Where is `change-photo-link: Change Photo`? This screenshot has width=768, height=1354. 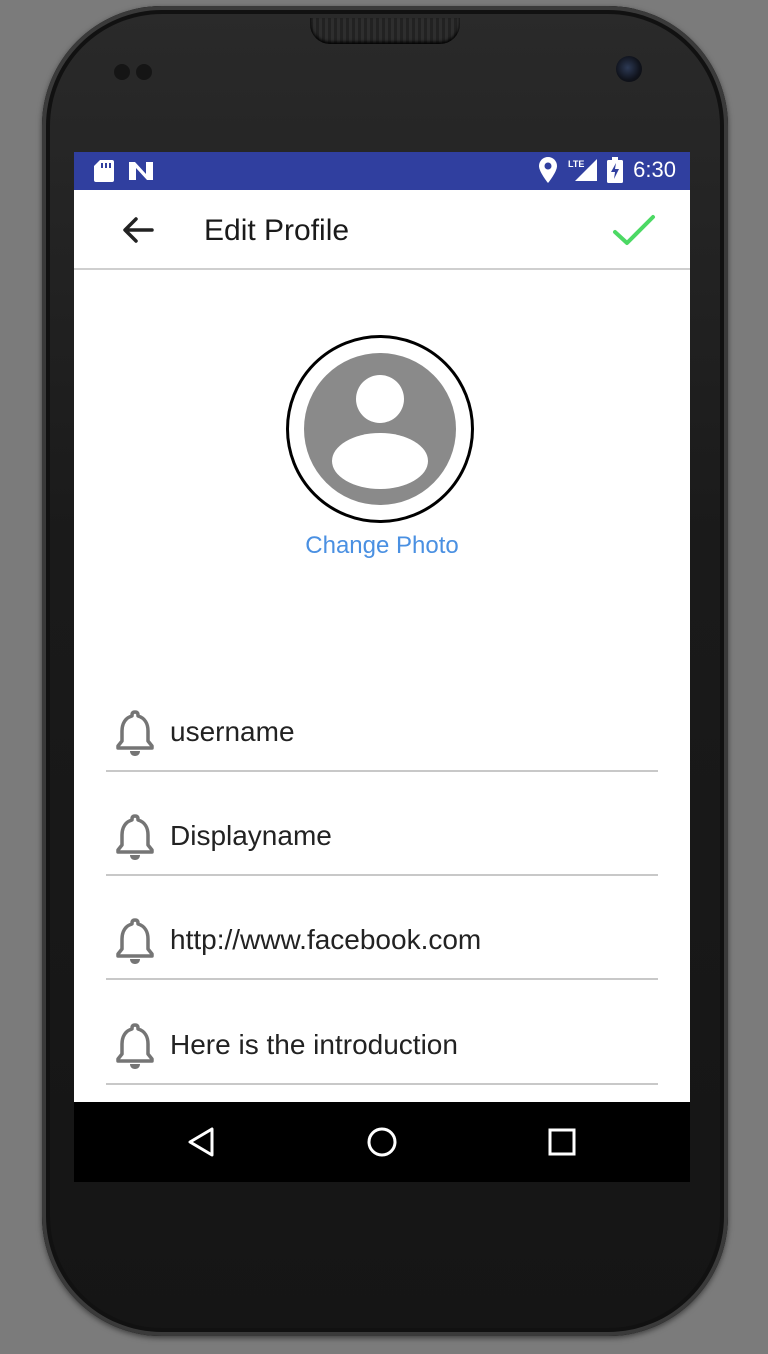
change-photo-link: Change Photo is located at coordinates (382, 546).